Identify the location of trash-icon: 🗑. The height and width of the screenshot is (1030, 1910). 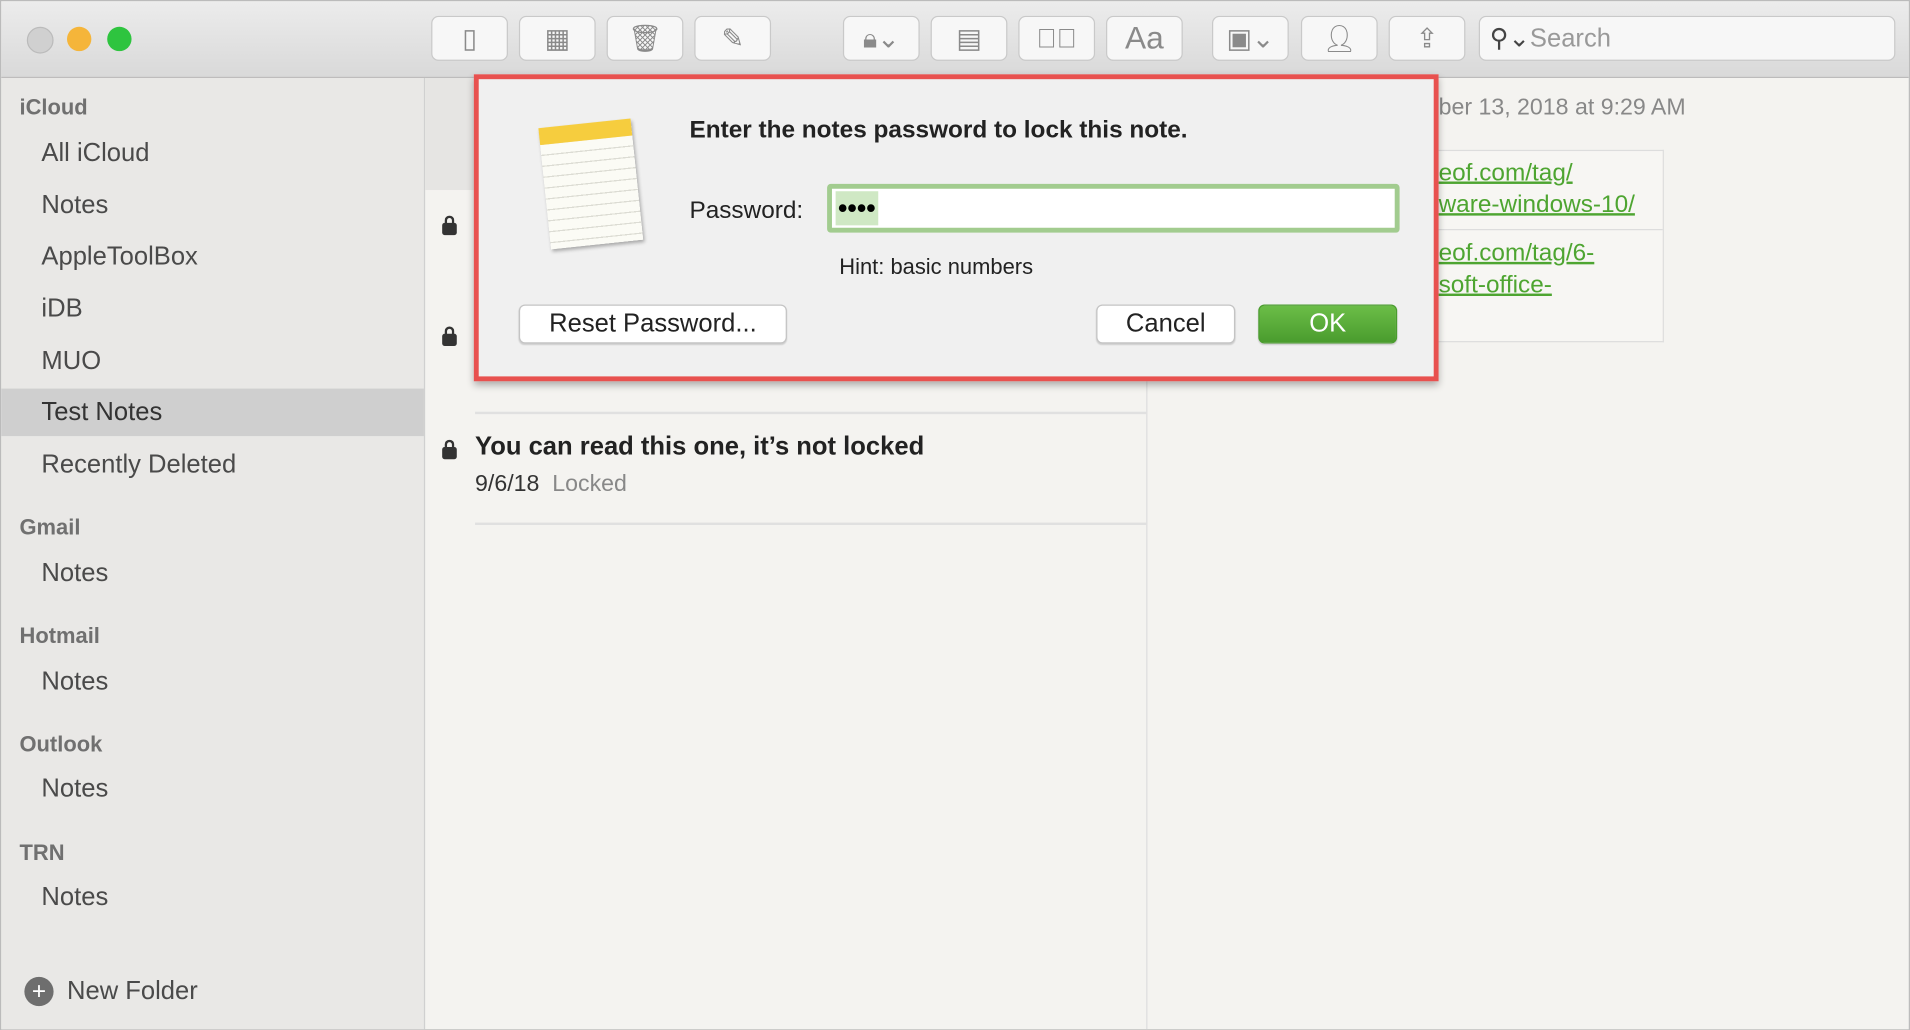
(644, 37).